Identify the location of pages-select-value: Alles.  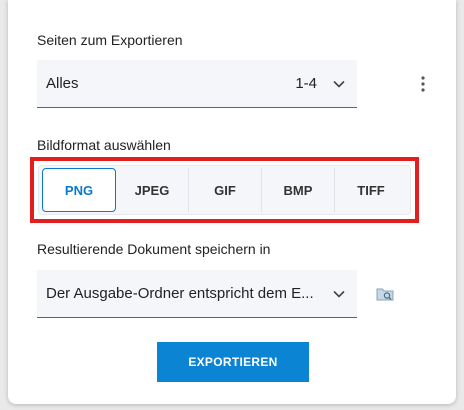
(62, 83).